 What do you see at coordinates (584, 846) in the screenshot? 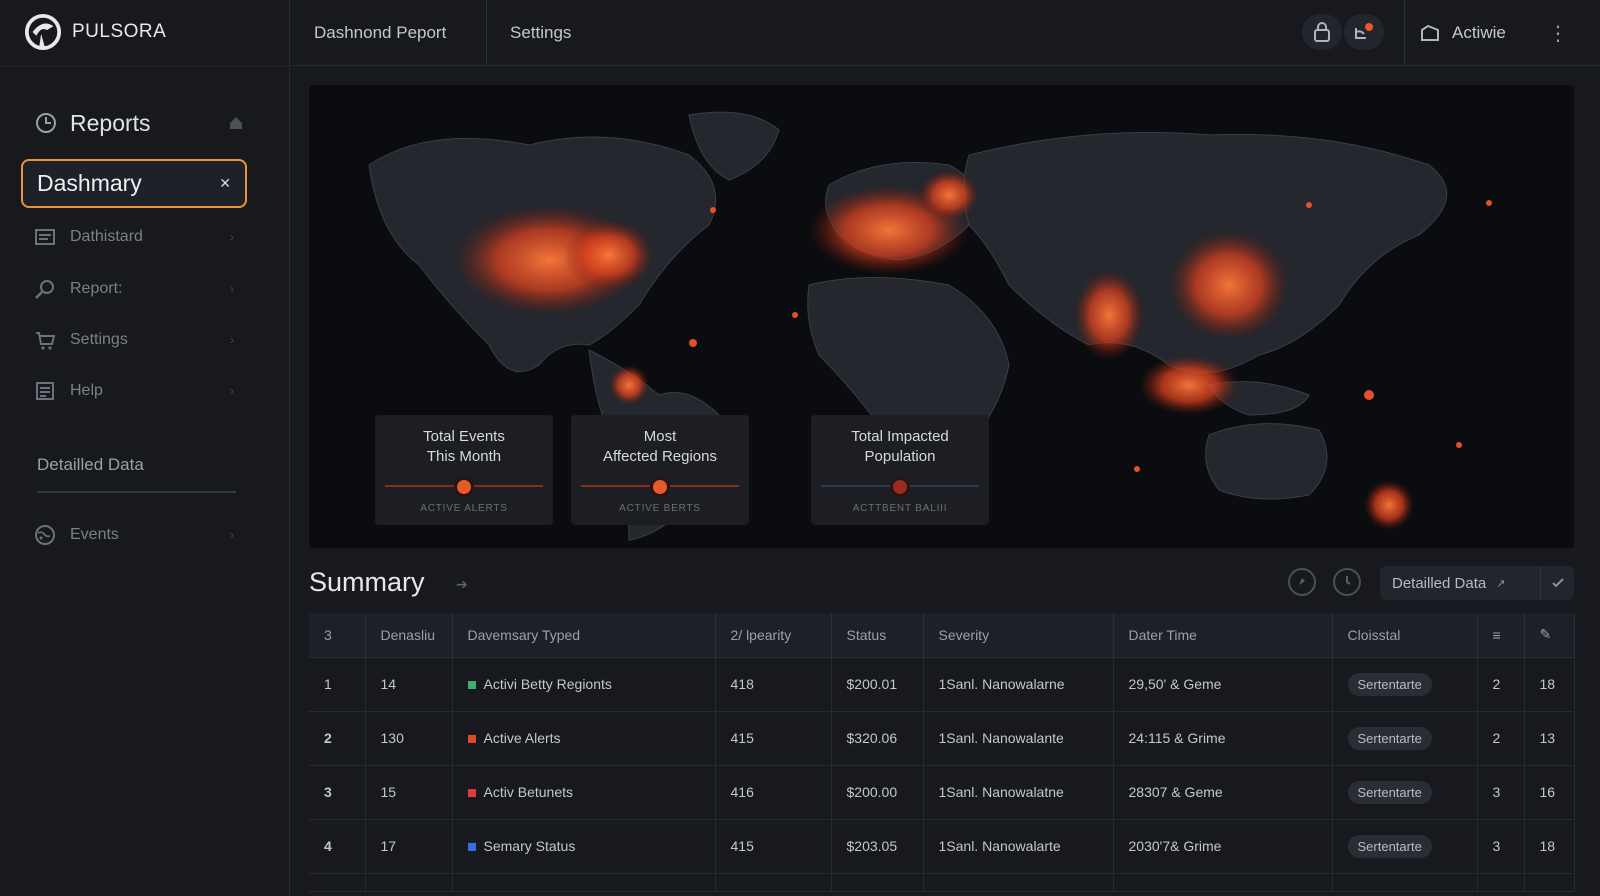
I see `cell-type: Semary Status` at bounding box center [584, 846].